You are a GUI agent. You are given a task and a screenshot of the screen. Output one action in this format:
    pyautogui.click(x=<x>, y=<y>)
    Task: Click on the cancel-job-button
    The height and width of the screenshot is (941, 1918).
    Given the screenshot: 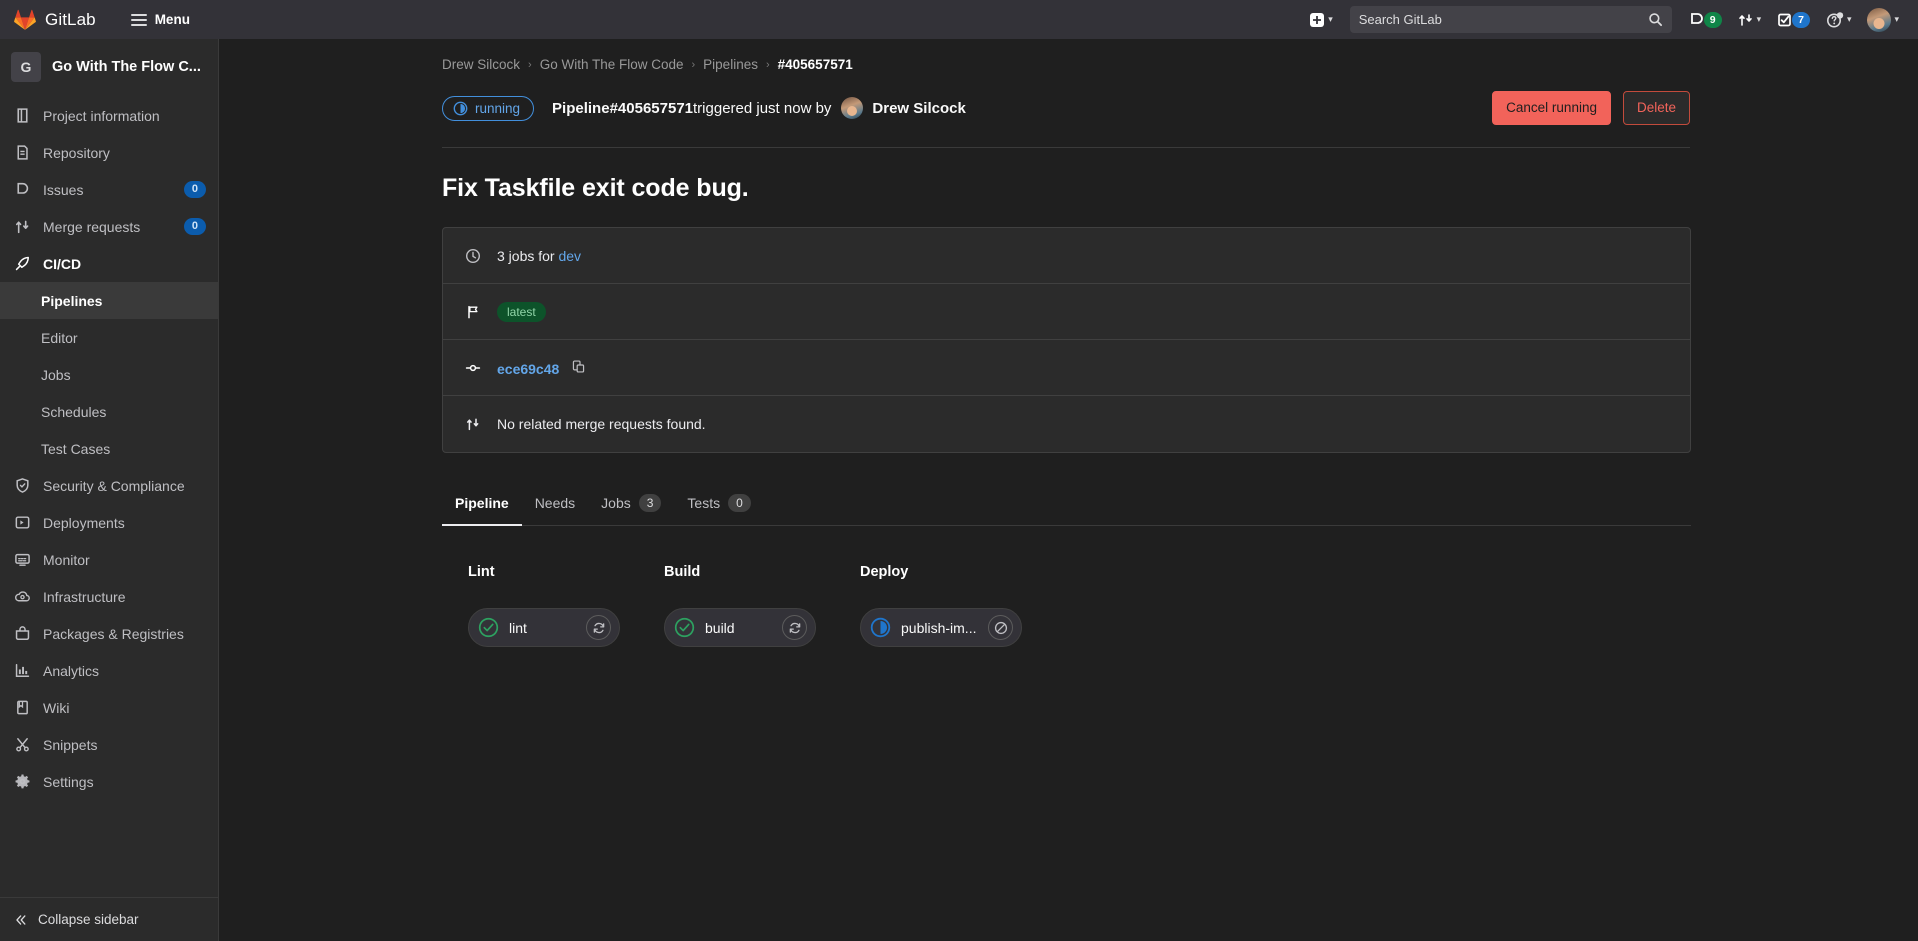 What is the action you would take?
    pyautogui.click(x=1001, y=627)
    